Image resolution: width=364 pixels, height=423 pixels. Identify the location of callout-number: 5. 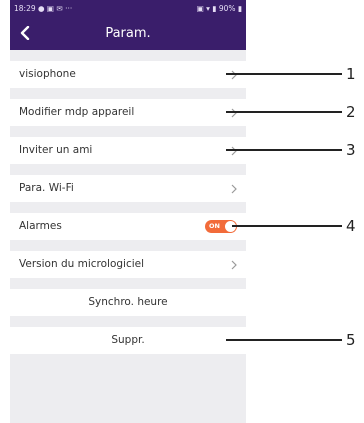
(351, 340).